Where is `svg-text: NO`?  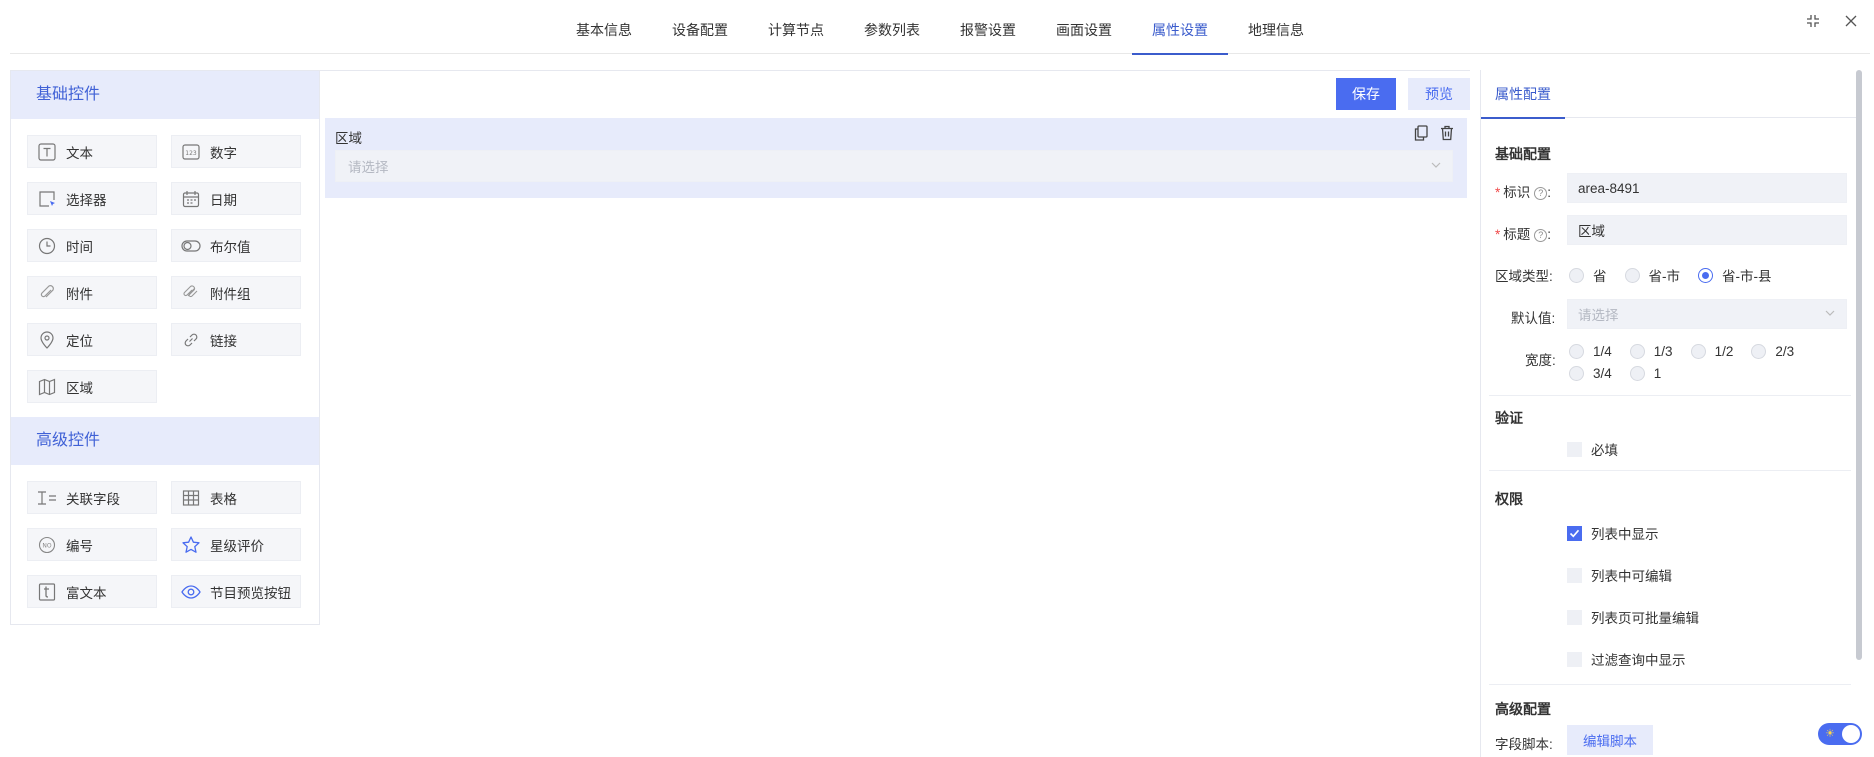 svg-text: NO is located at coordinates (46, 545).